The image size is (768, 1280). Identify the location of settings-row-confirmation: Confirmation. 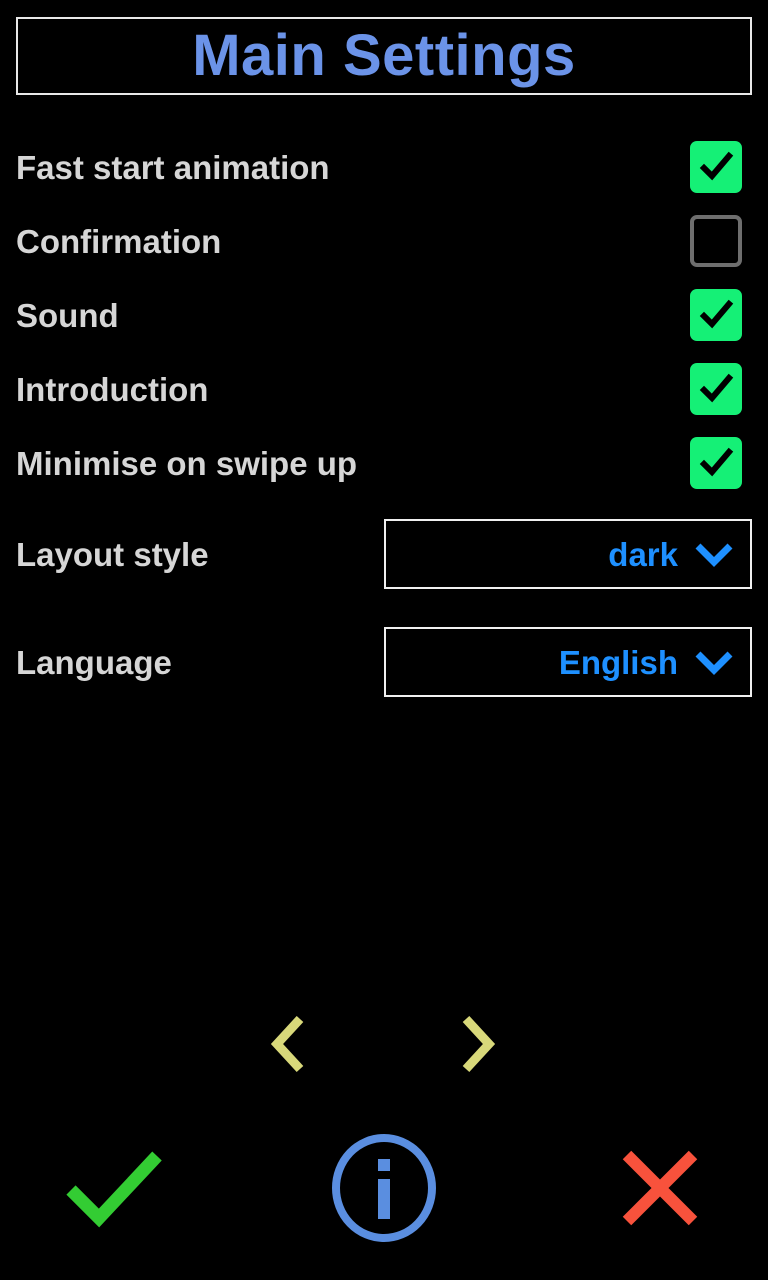
(384, 241).